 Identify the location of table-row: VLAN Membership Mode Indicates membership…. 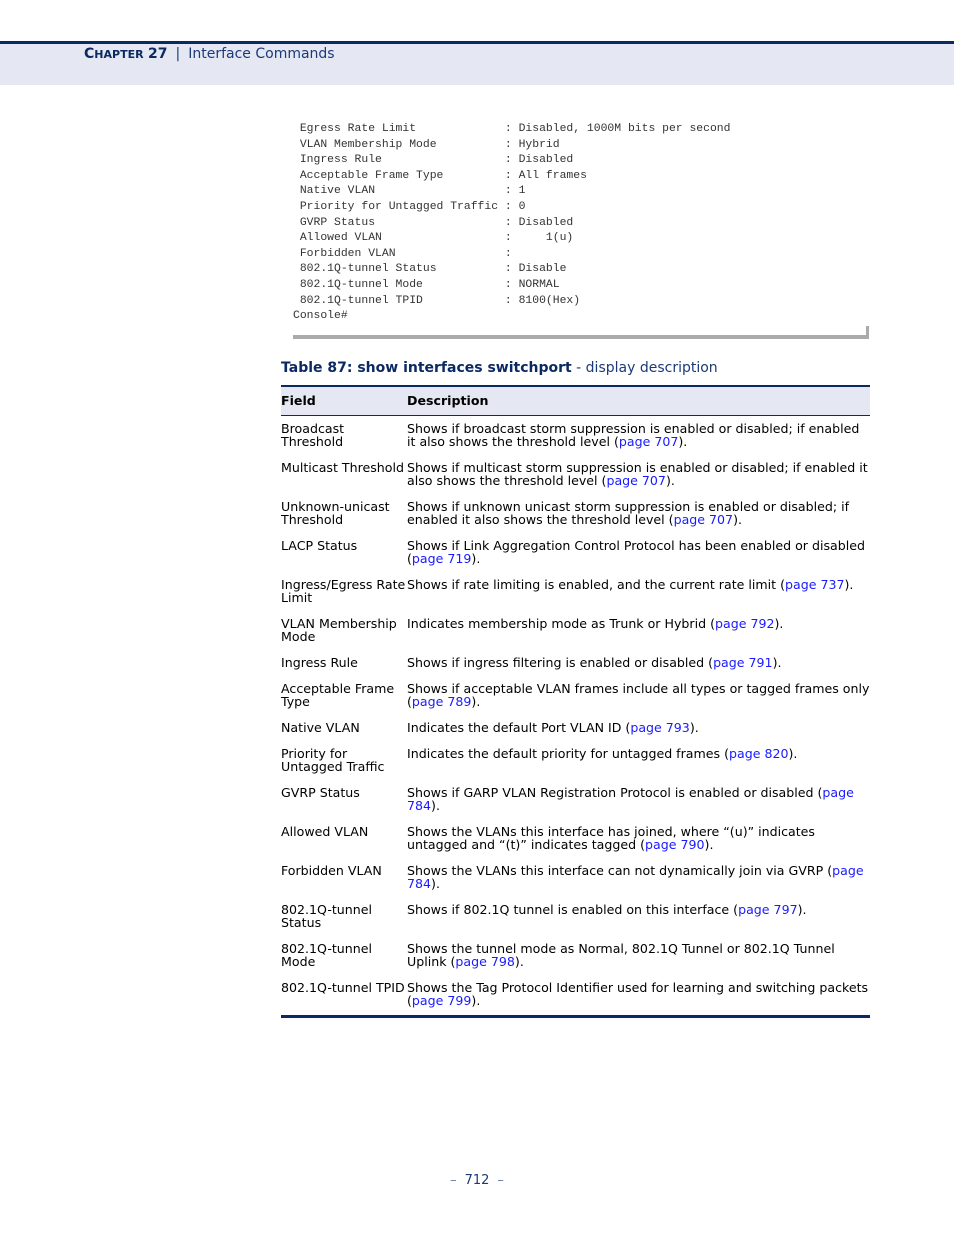
(575, 631).